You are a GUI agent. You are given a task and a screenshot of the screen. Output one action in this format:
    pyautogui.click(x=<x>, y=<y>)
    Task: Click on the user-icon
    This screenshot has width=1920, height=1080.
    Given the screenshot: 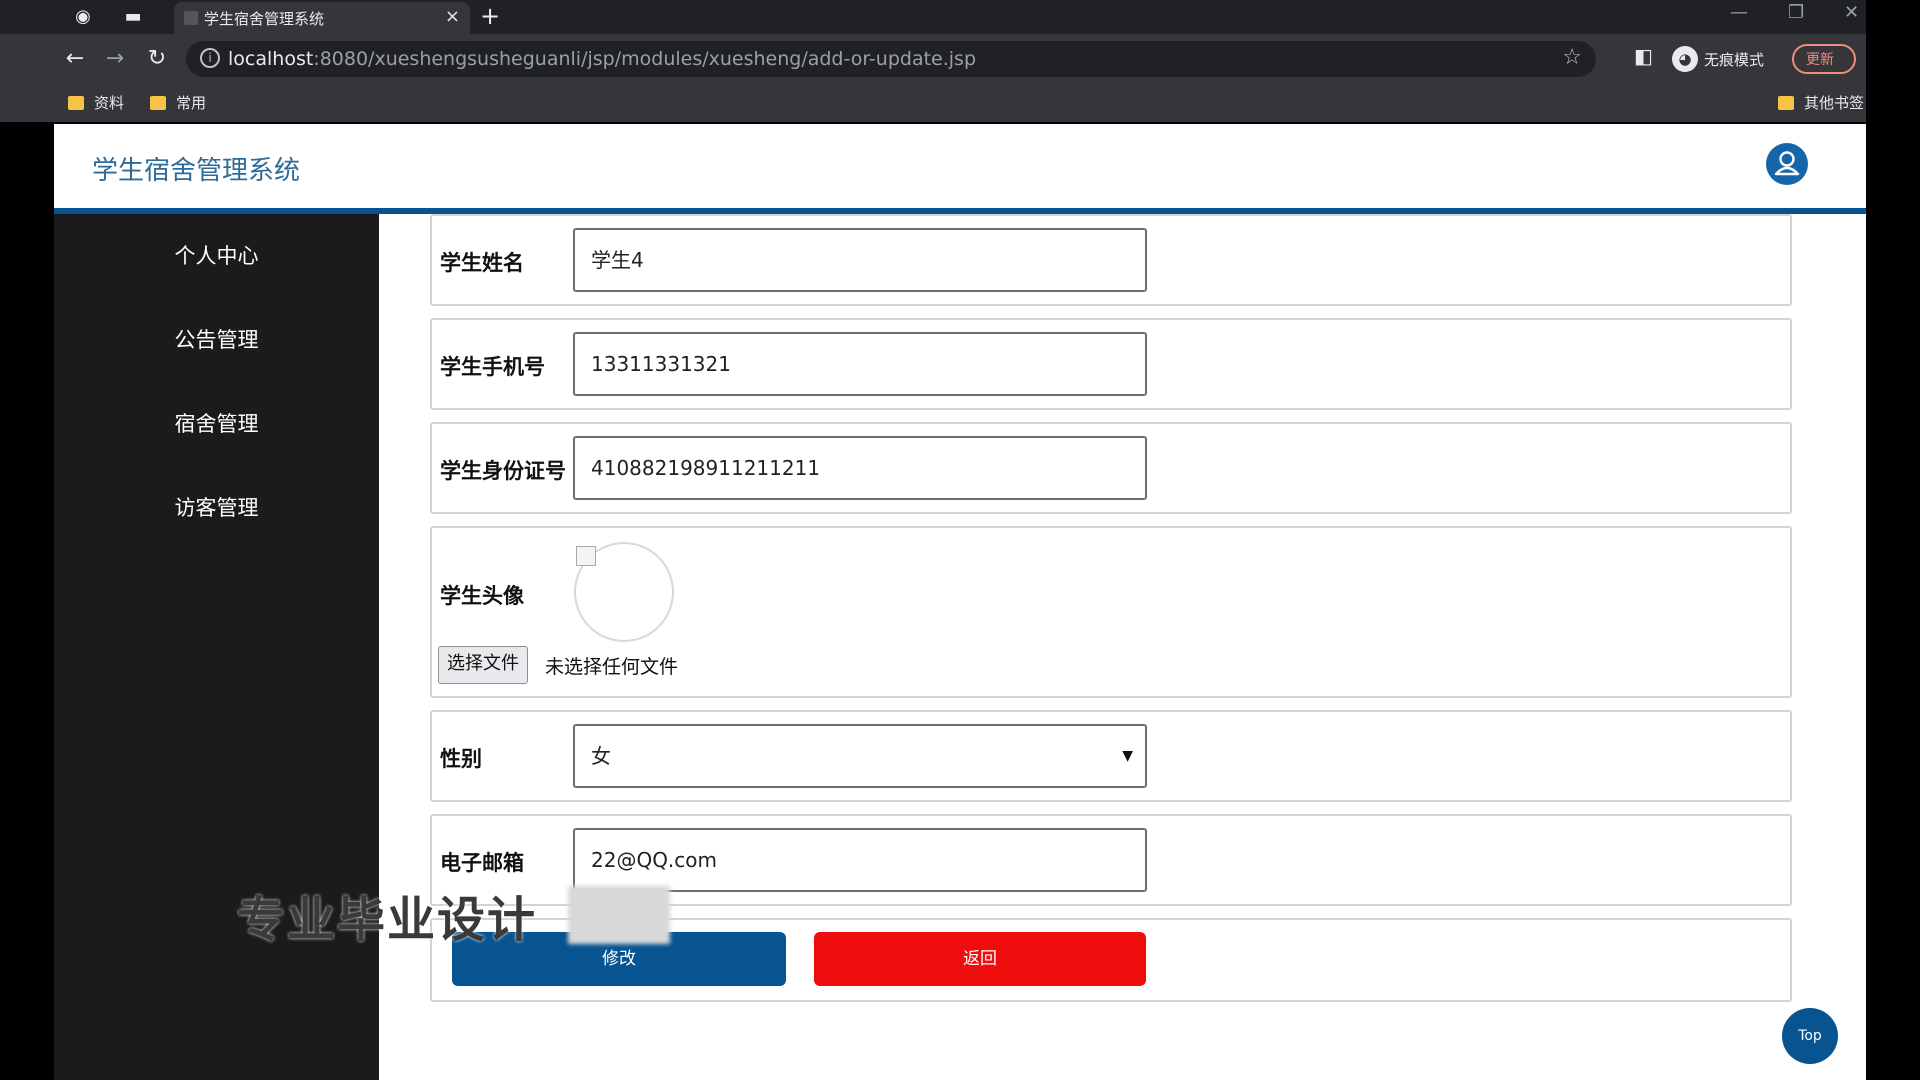 What is the action you would take?
    pyautogui.click(x=1787, y=163)
    